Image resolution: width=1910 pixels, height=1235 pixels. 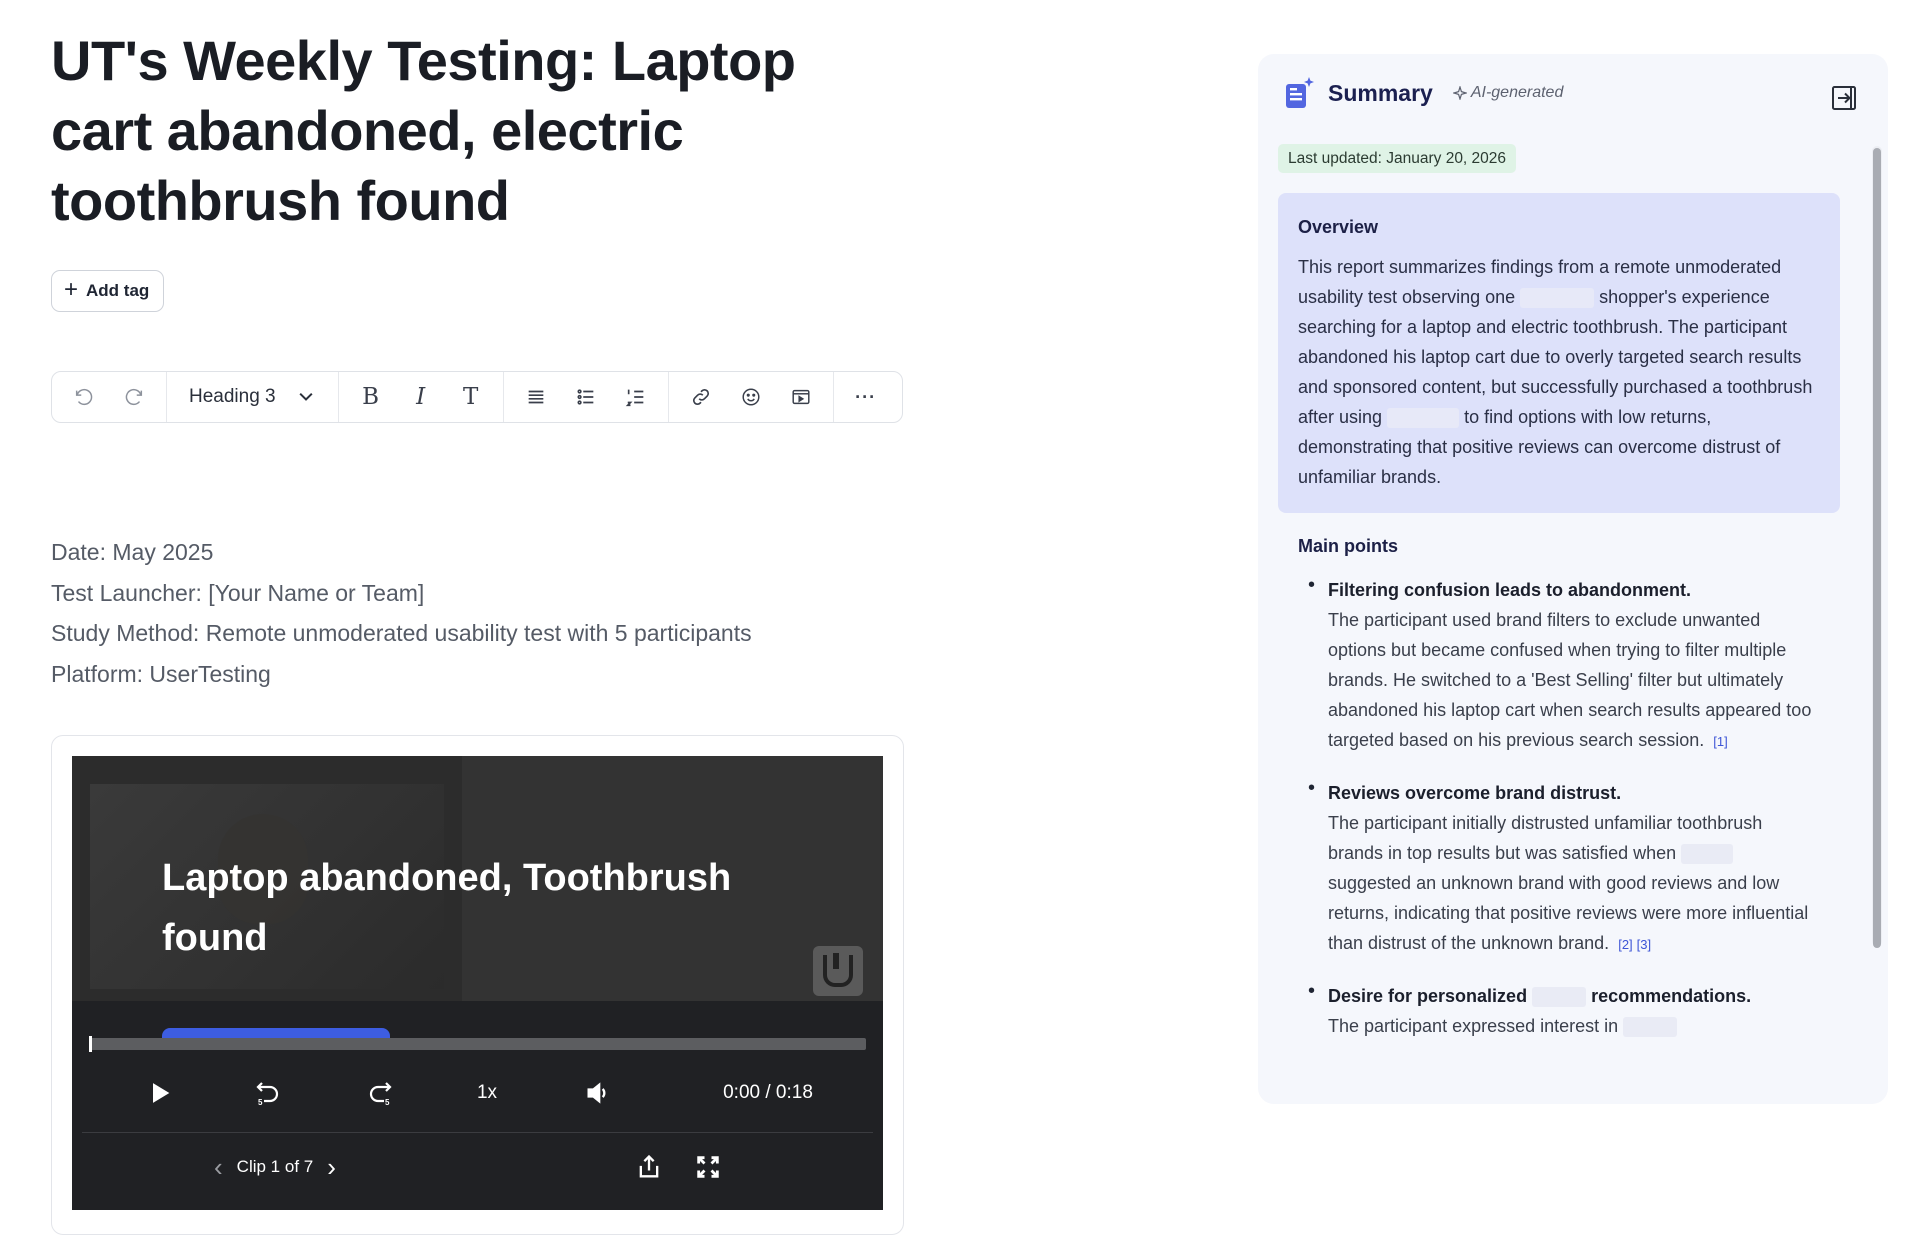 I want to click on clear-format-icon: T, so click(x=470, y=397).